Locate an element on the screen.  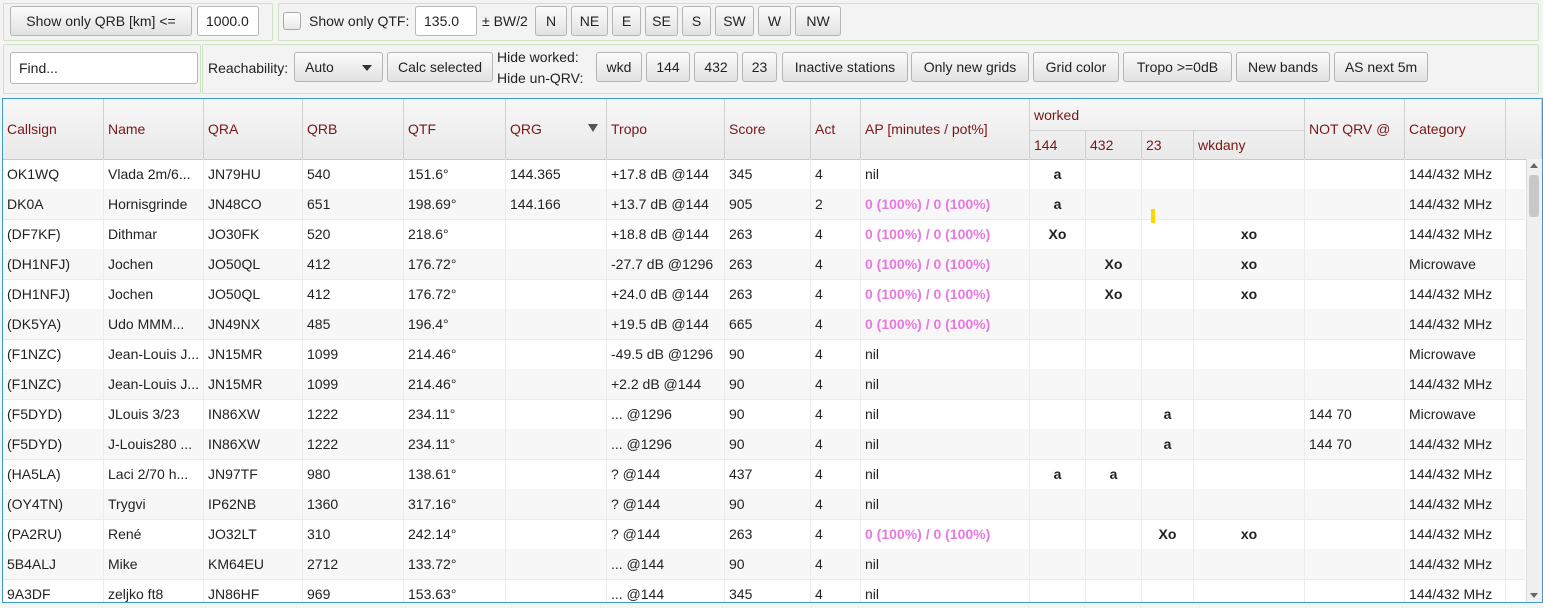
direction-button-w: W is located at coordinates (774, 21).